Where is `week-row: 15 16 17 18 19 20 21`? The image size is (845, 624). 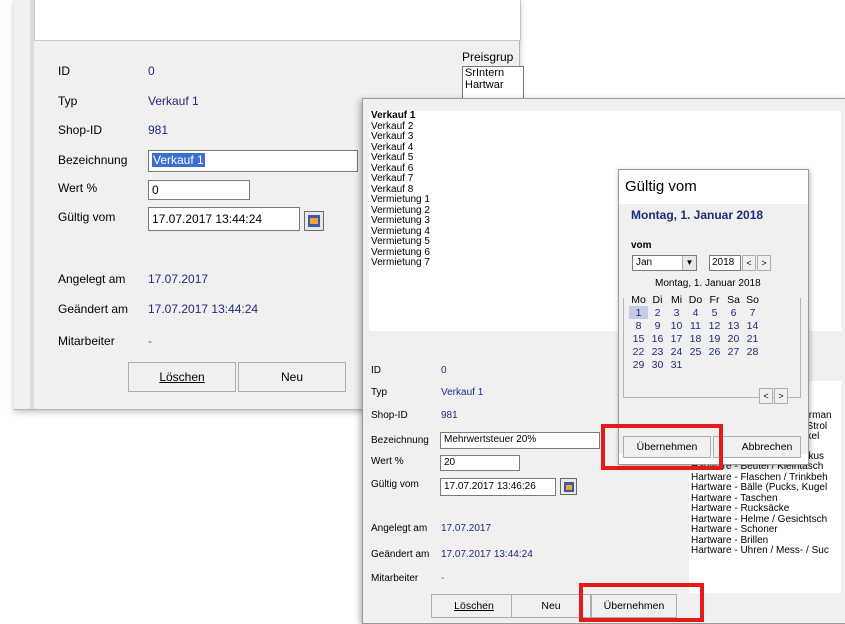
week-row: 15 16 17 18 19 20 21 is located at coordinates (695, 338).